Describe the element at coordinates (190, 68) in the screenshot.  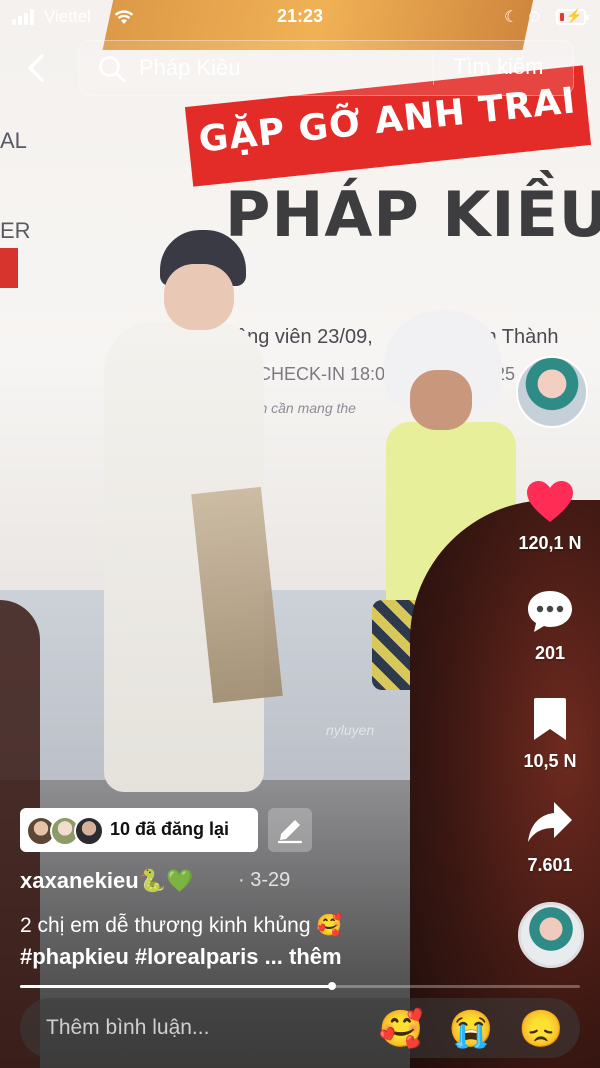
I see `search-input: Pháp Kiều` at that location.